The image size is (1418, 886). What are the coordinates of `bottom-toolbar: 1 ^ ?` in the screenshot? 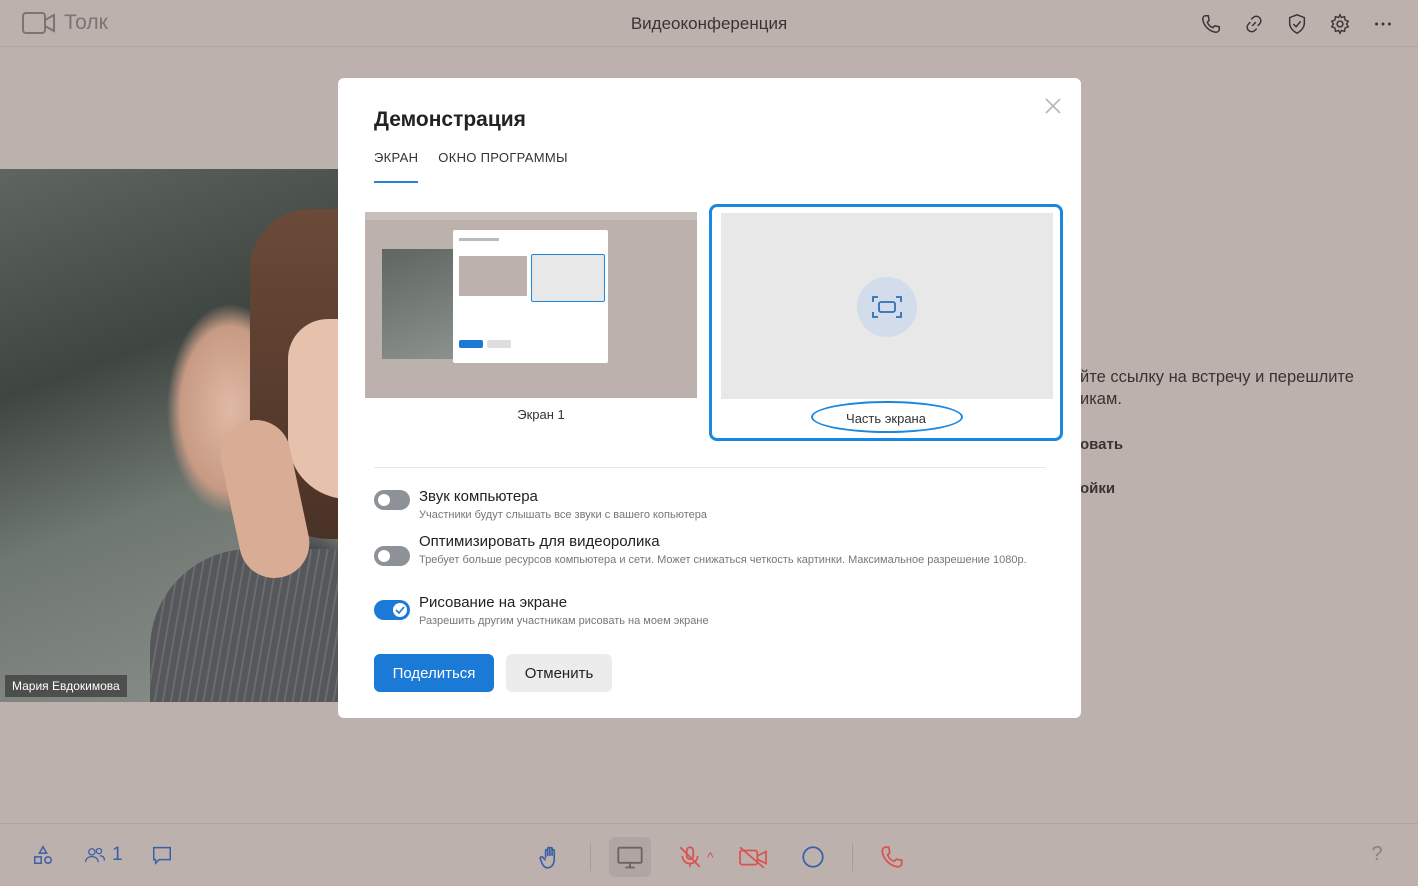 It's located at (709, 854).